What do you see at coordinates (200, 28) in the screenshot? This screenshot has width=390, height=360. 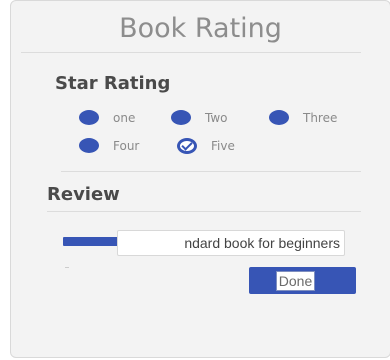 I see `page-title: Book Rating` at bounding box center [200, 28].